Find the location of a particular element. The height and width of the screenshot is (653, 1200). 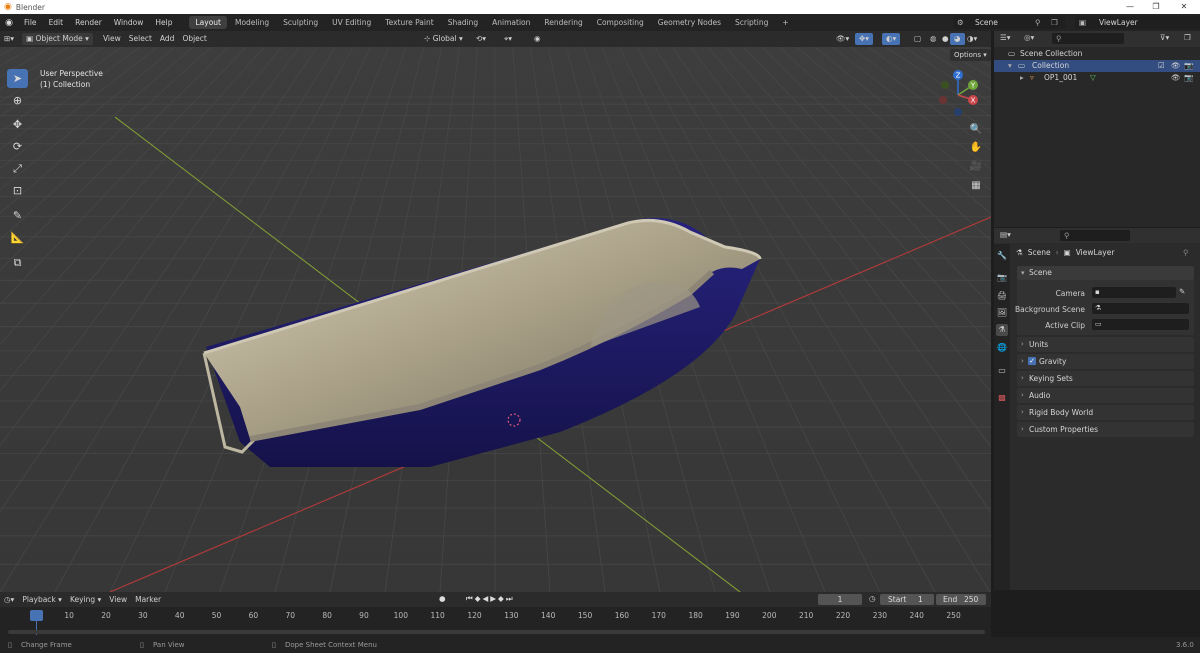

snap-icon: ⌖▾ is located at coordinates (508, 39).